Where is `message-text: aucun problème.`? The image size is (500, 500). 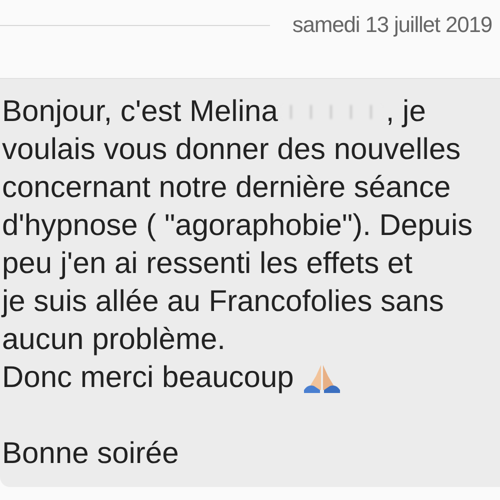 message-text: aucun problème. is located at coordinates (114, 340).